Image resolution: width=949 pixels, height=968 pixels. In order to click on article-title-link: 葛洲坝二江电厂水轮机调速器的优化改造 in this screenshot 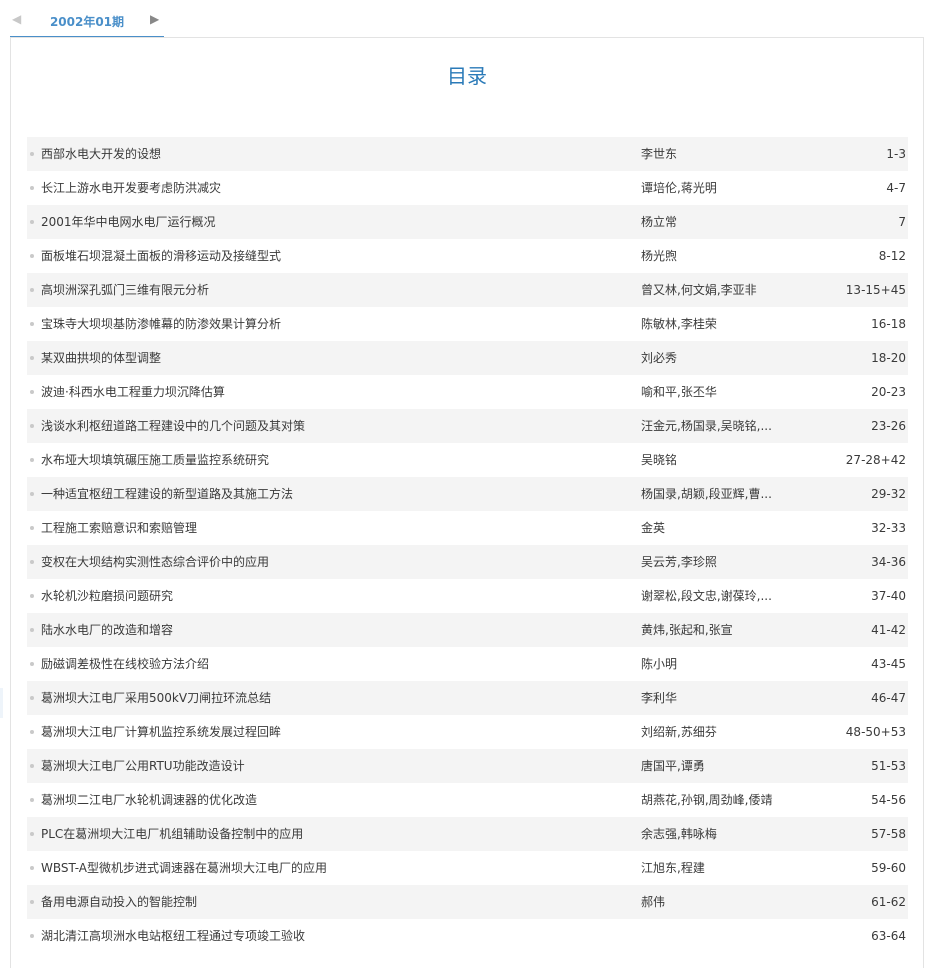, I will do `click(321, 800)`.